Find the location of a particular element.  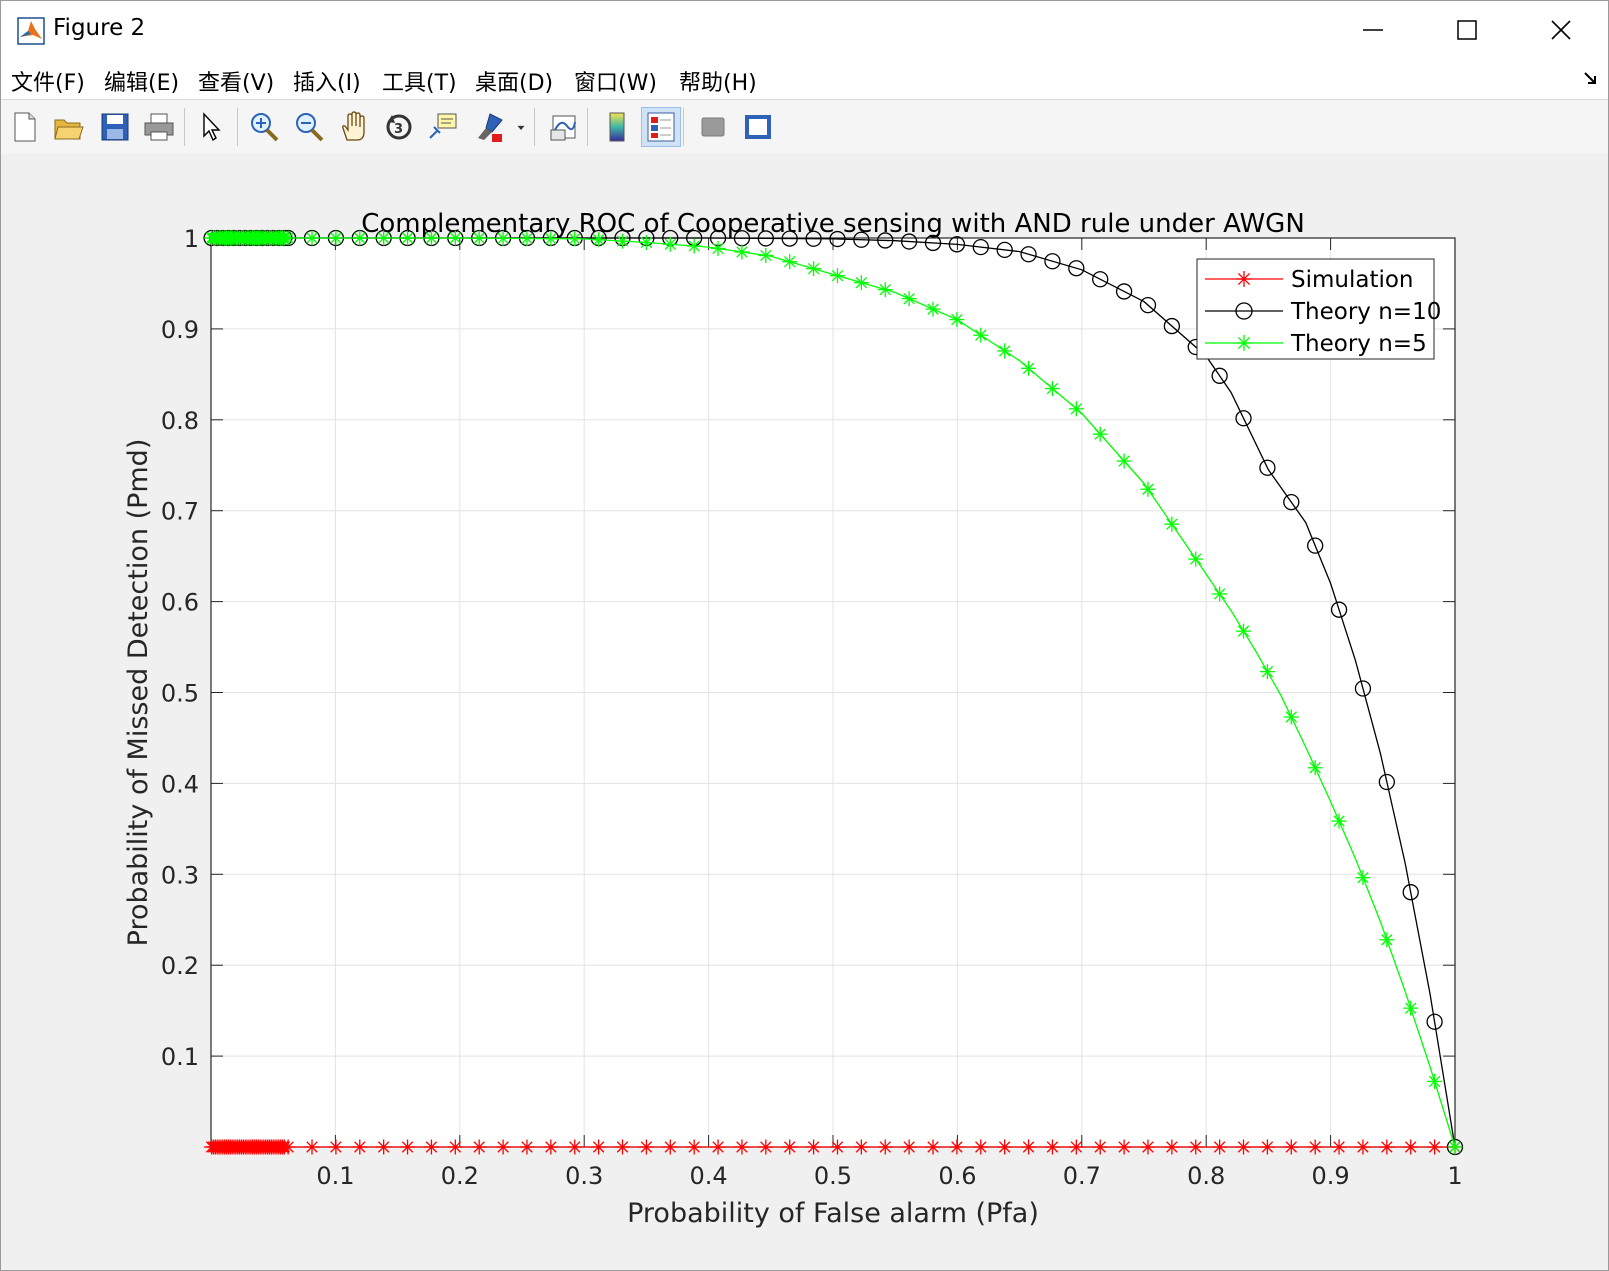

y-tick-label: 0.8 is located at coordinates (180, 421).